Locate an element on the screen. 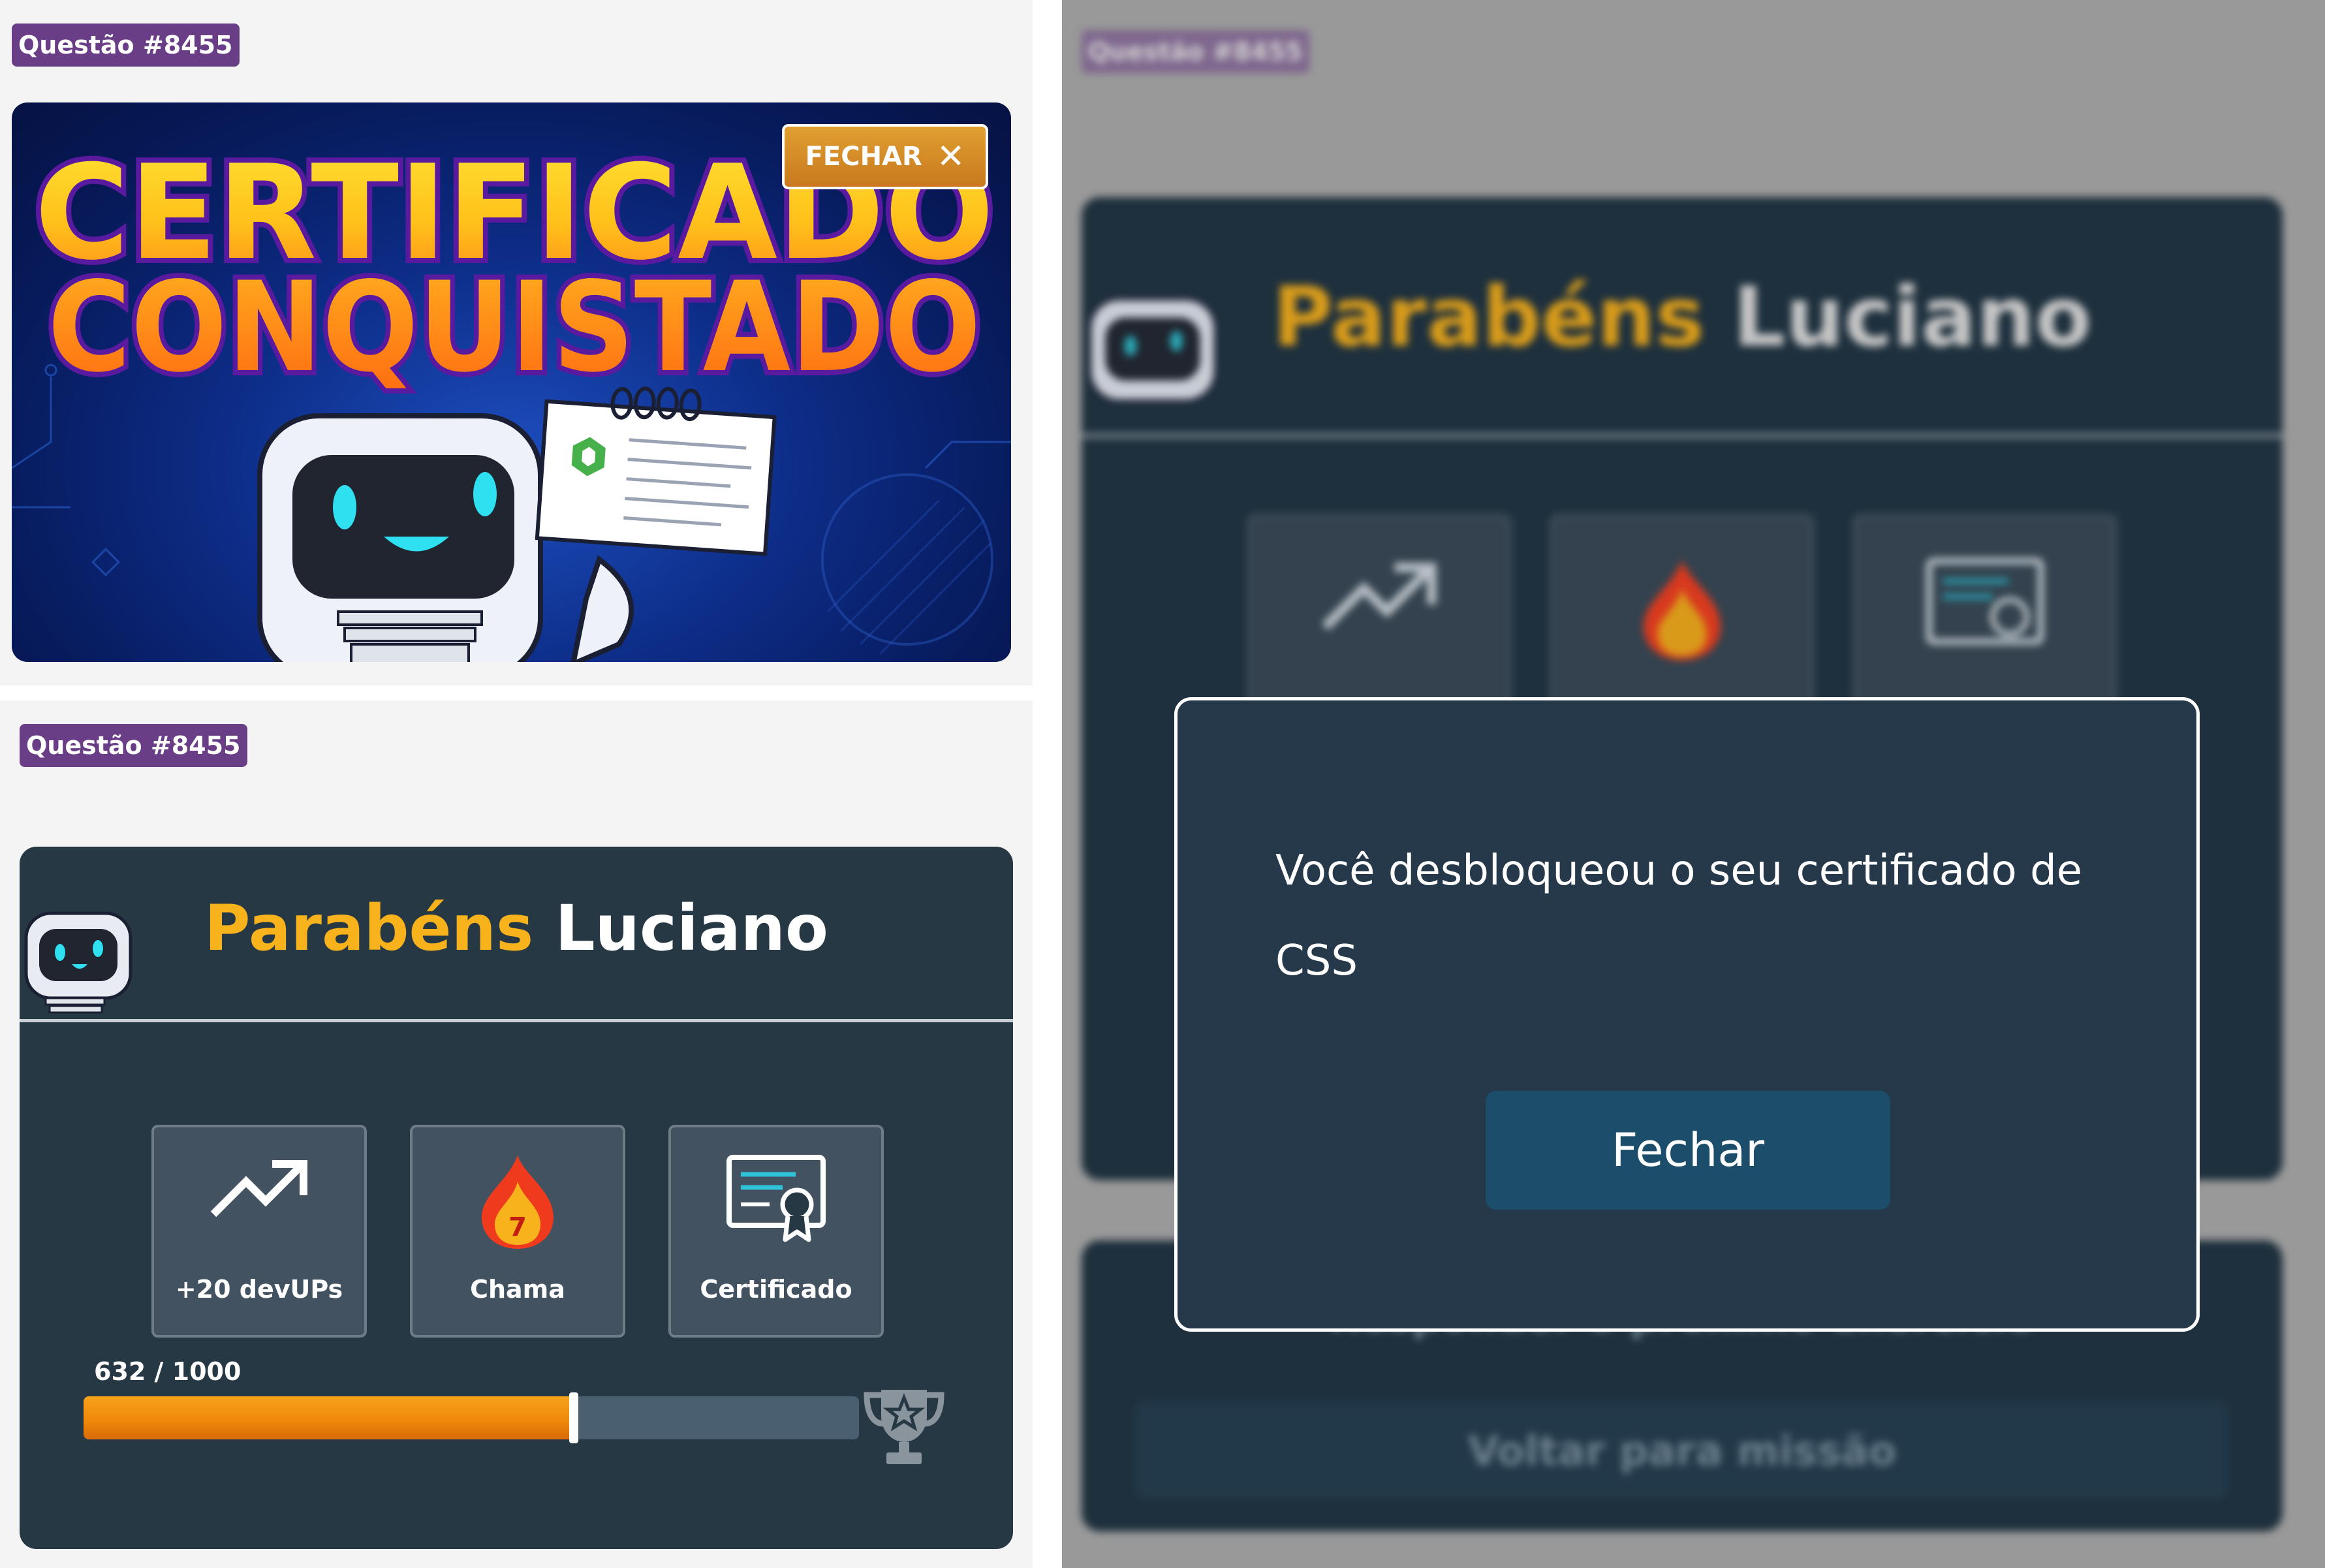 Image resolution: width=2325 pixels, height=1568 pixels. reward-tile-certificado: Certificado is located at coordinates (776, 1231).